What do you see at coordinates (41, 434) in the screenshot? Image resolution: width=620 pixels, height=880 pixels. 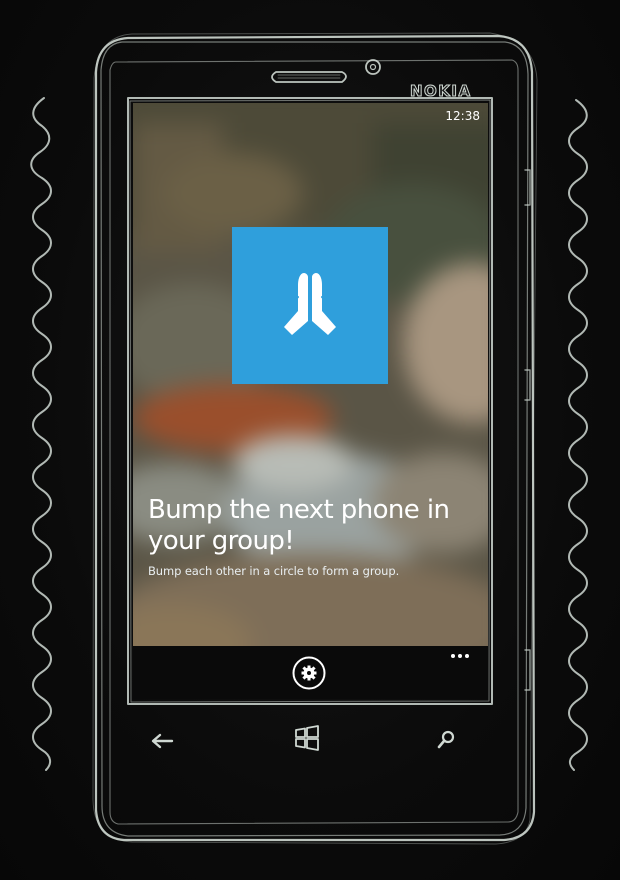 I see `left-squiggle` at bounding box center [41, 434].